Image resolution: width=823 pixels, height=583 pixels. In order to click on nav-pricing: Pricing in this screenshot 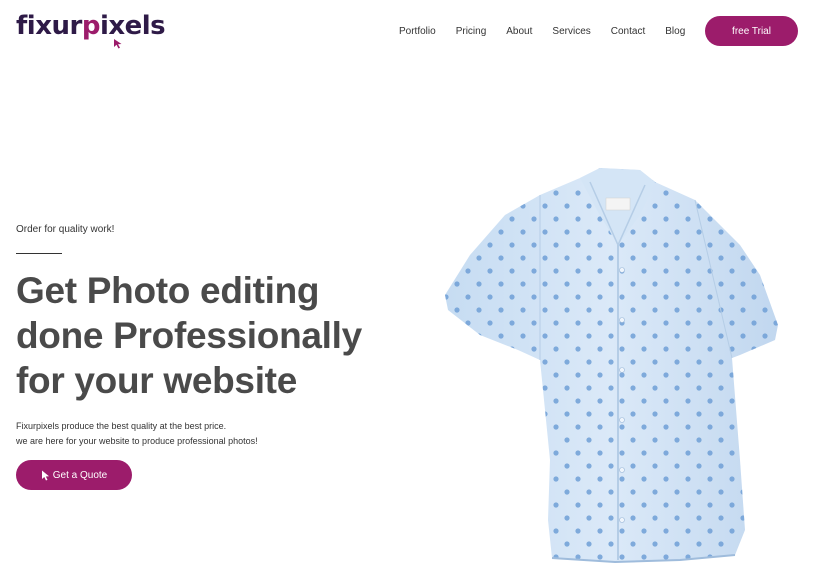, I will do `click(471, 31)`.